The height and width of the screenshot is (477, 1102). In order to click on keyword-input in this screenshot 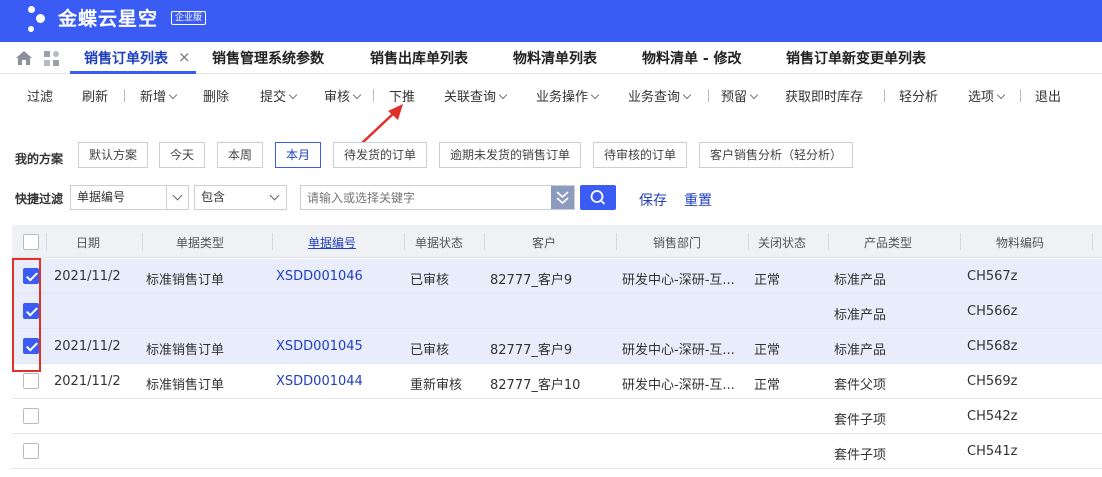, I will do `click(437, 197)`.